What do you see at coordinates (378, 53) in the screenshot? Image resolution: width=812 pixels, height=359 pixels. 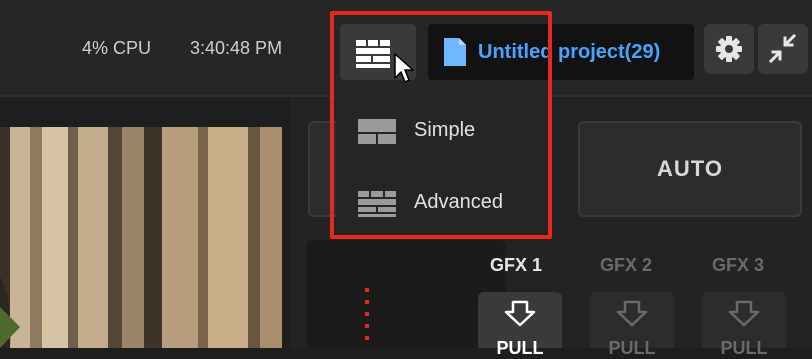 I see `layout-button` at bounding box center [378, 53].